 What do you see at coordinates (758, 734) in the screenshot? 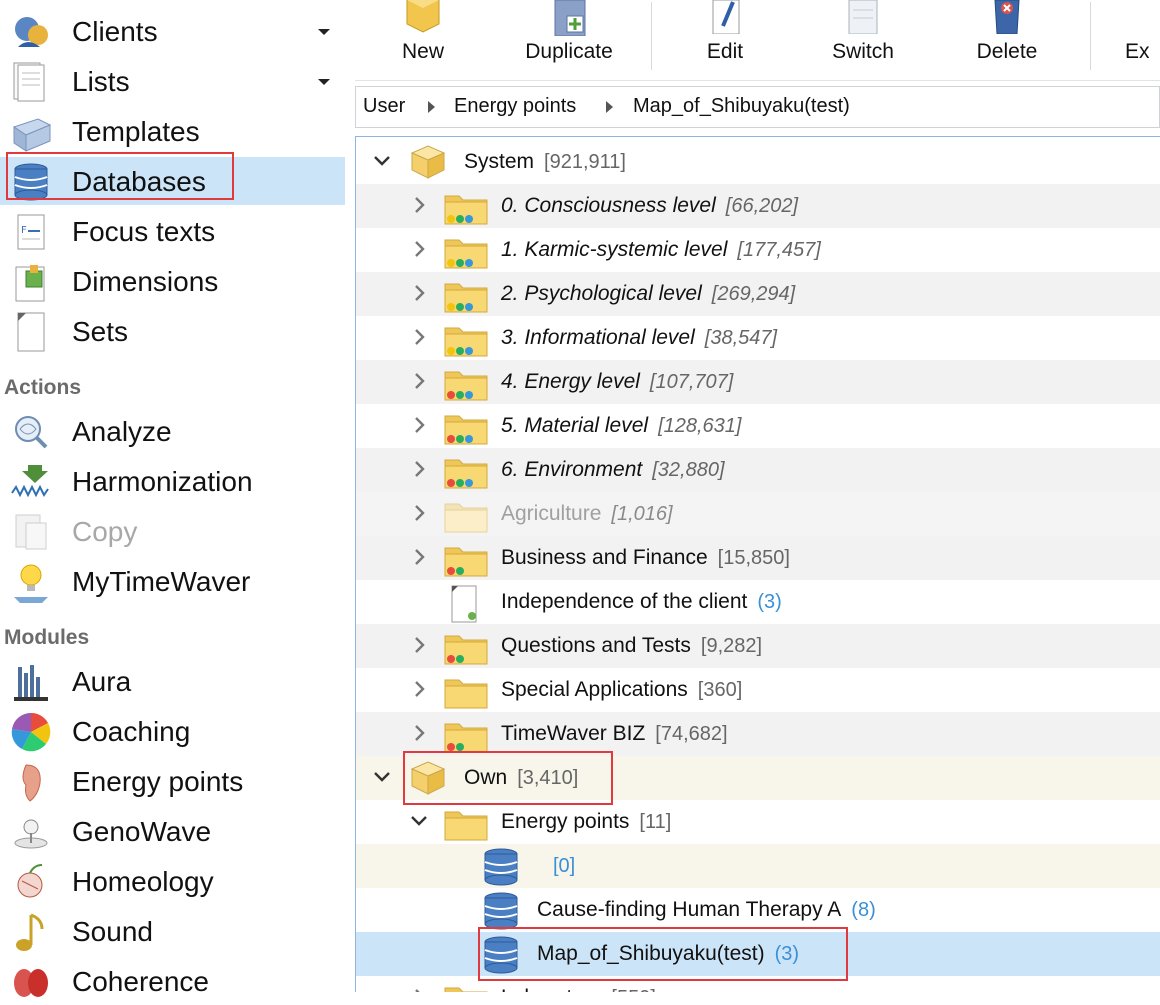
I see `tree-node-system-child: TimeWaver BIZ [74,682]` at bounding box center [758, 734].